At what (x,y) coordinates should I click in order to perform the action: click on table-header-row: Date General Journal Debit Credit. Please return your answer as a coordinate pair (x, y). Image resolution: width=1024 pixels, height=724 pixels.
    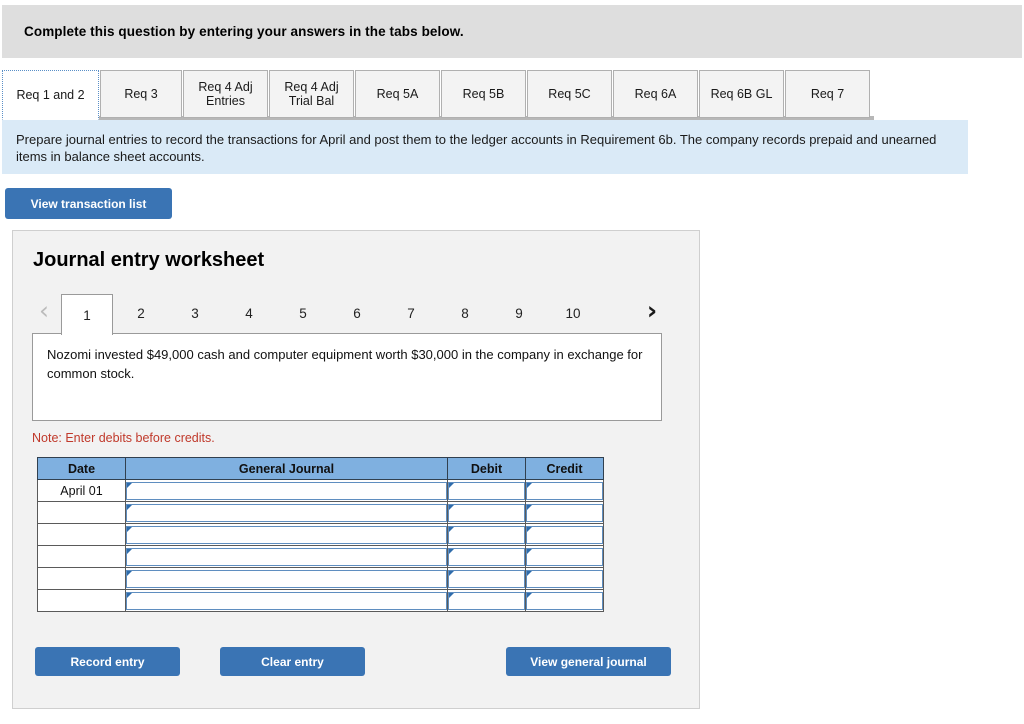
    Looking at the image, I should click on (320, 468).